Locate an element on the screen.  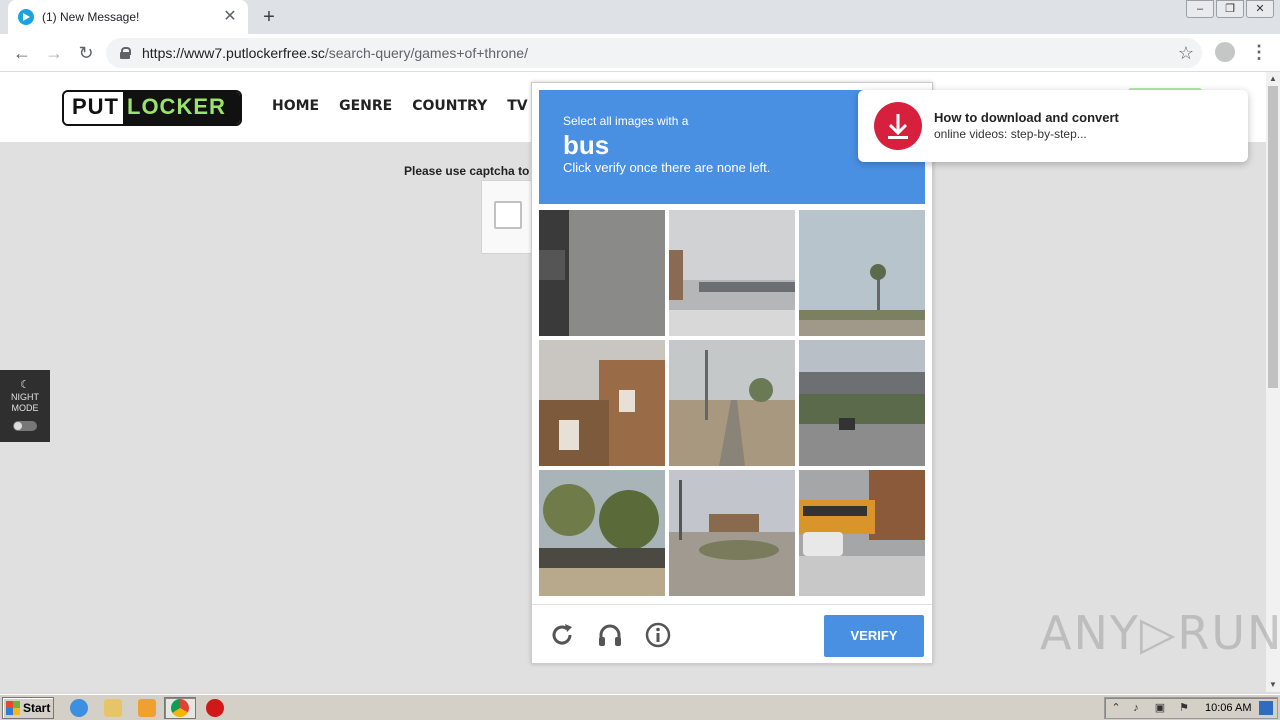
forward-button: → is located at coordinates (54, 53).